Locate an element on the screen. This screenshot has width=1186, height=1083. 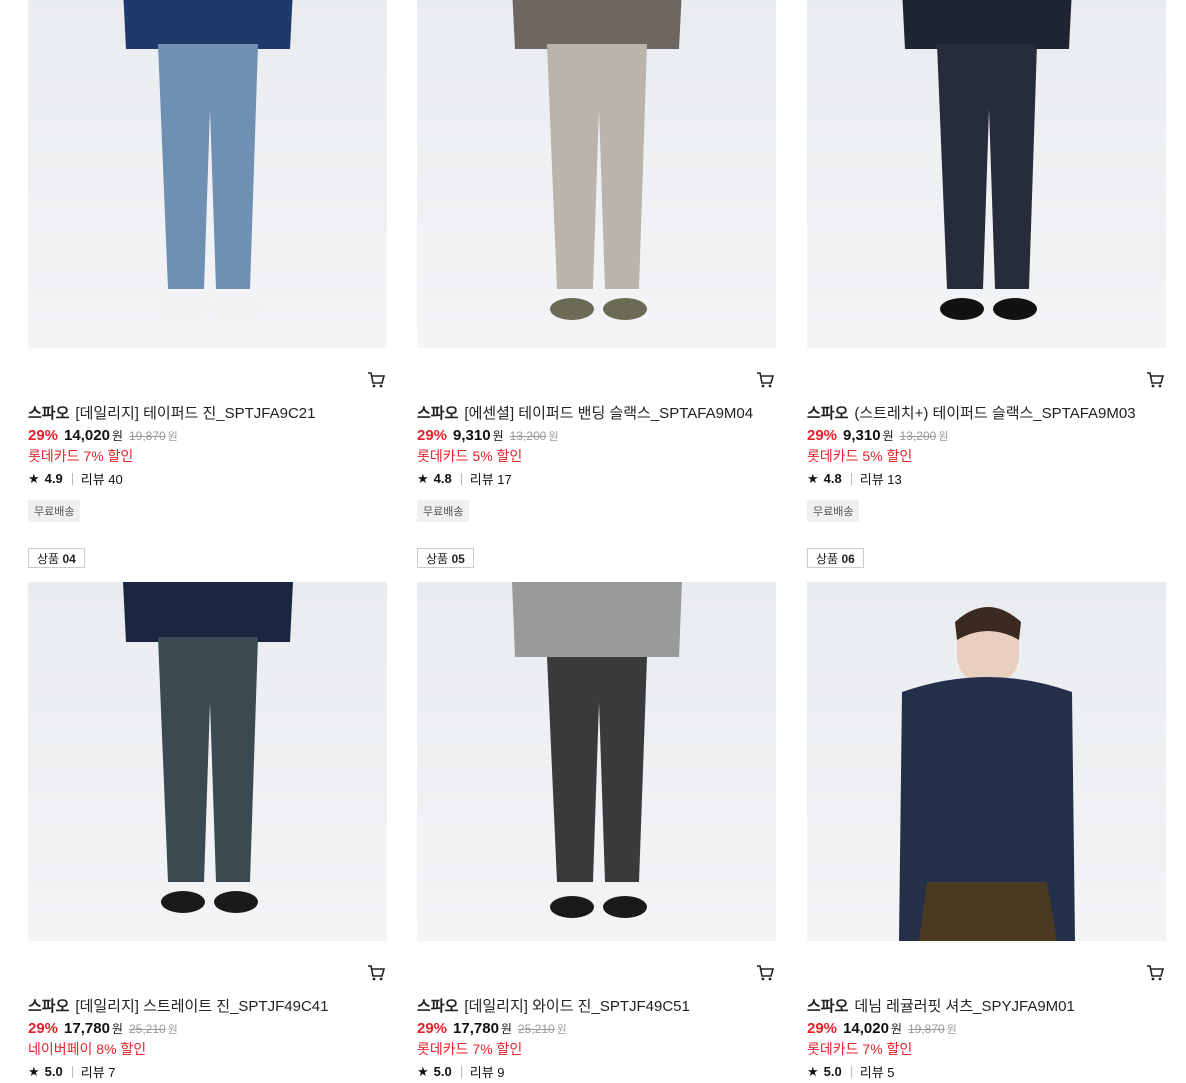
rating-row: ★ 5.0 리뷰 7 is located at coordinates (72, 1071).